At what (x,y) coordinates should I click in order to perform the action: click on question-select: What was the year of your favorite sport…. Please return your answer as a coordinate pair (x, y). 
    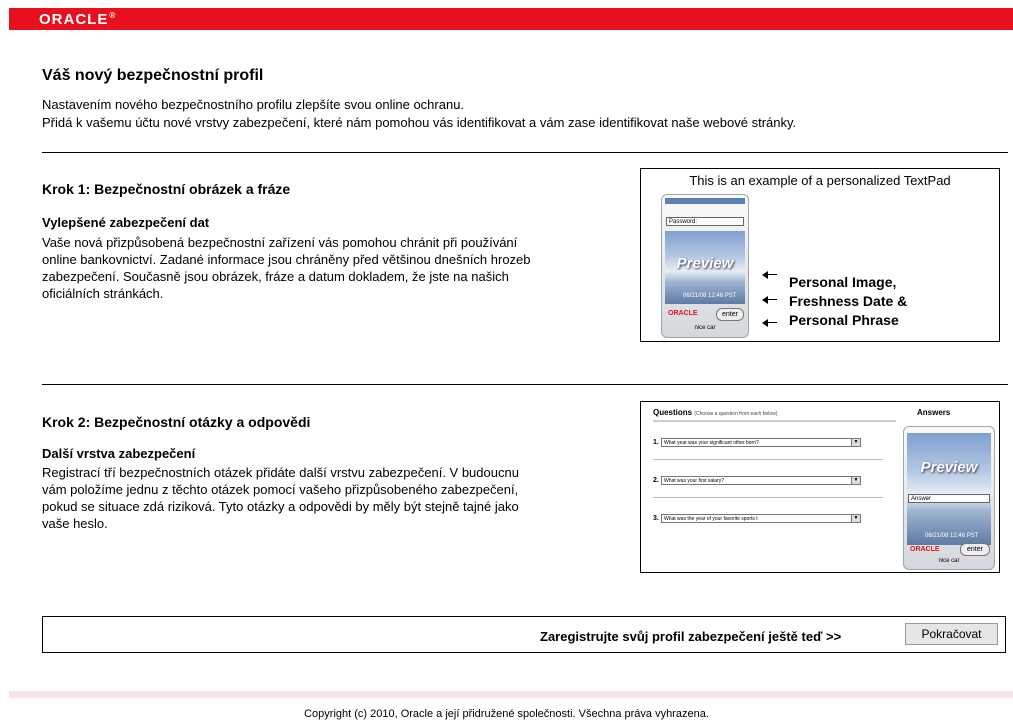
    Looking at the image, I should click on (761, 518).